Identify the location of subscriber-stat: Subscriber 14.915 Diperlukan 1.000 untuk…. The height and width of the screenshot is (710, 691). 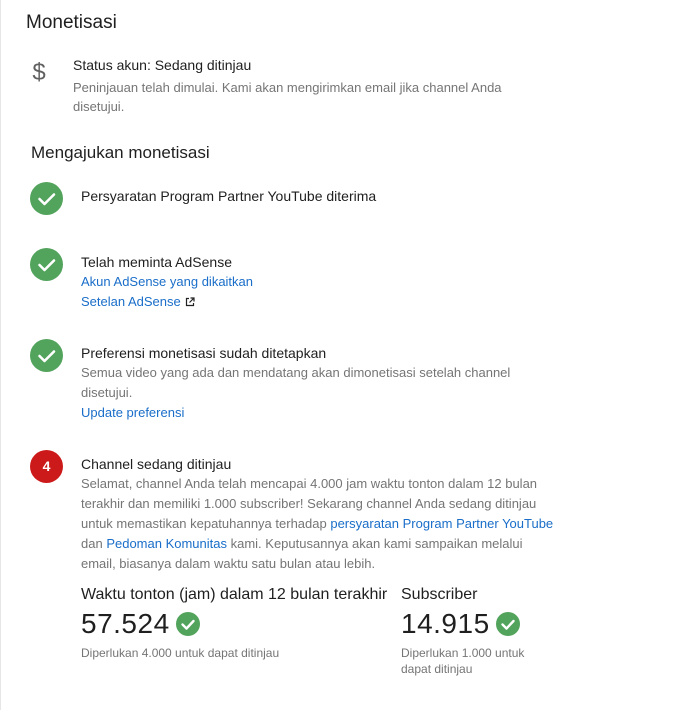
(476, 631).